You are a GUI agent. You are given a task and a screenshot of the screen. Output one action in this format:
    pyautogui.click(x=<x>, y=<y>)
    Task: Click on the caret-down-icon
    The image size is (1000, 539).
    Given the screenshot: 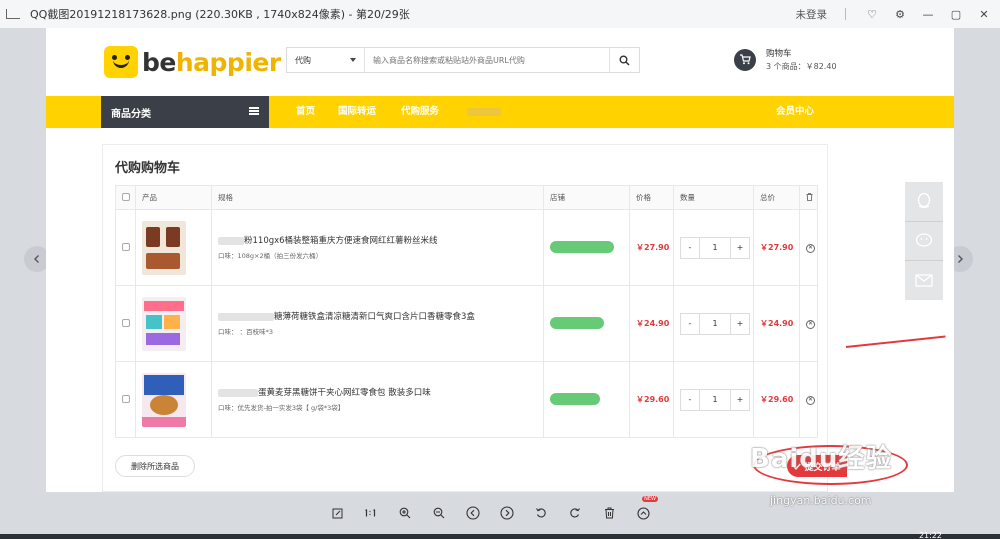 What is the action you would take?
    pyautogui.click(x=353, y=60)
    